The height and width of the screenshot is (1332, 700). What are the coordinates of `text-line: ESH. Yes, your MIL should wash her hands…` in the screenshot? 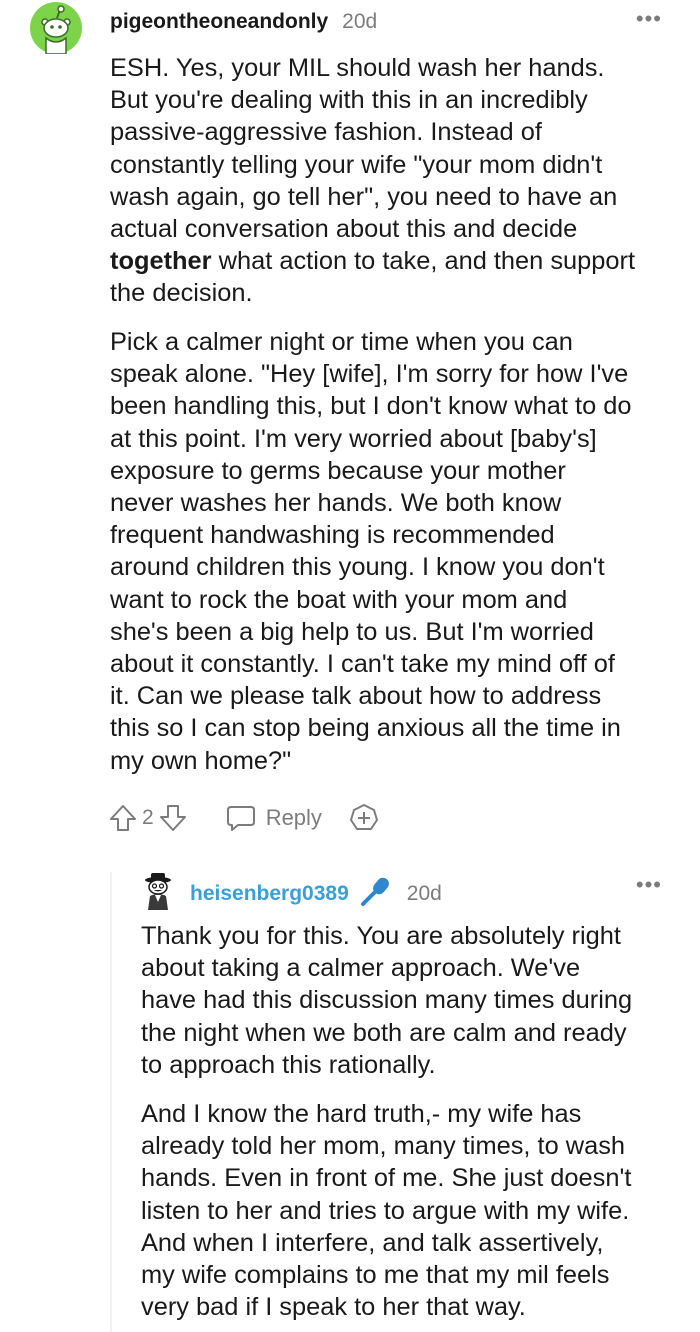 It's located at (357, 68).